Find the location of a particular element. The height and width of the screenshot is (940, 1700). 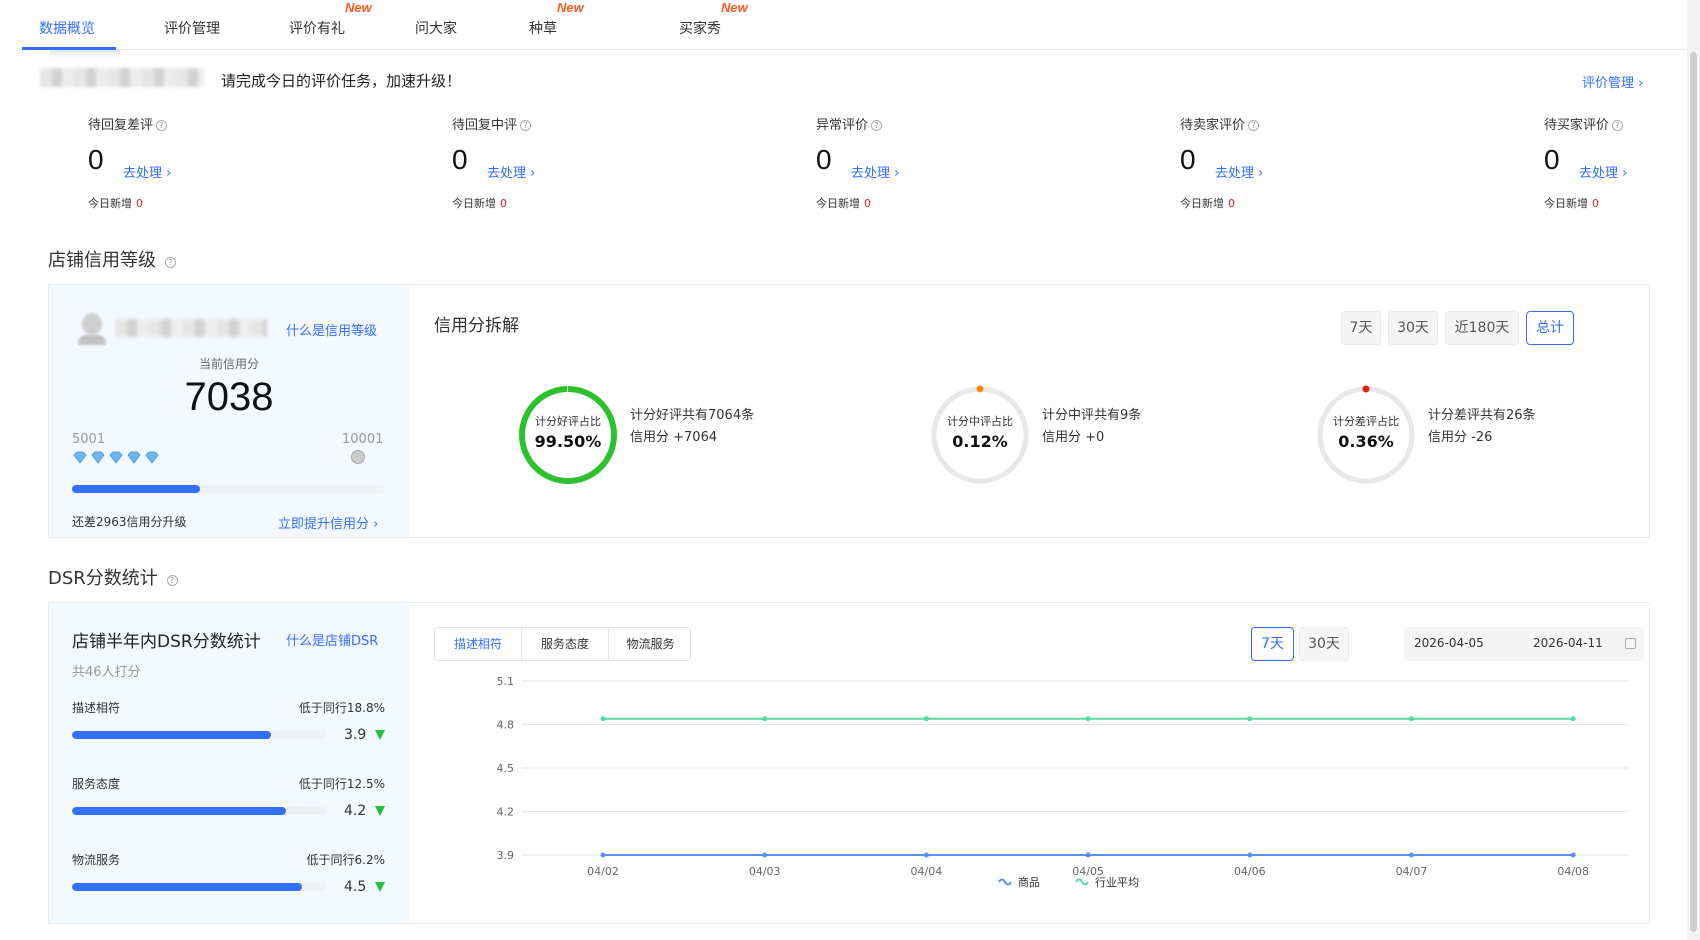

legend-label: 行业平均 is located at coordinates (1117, 882).